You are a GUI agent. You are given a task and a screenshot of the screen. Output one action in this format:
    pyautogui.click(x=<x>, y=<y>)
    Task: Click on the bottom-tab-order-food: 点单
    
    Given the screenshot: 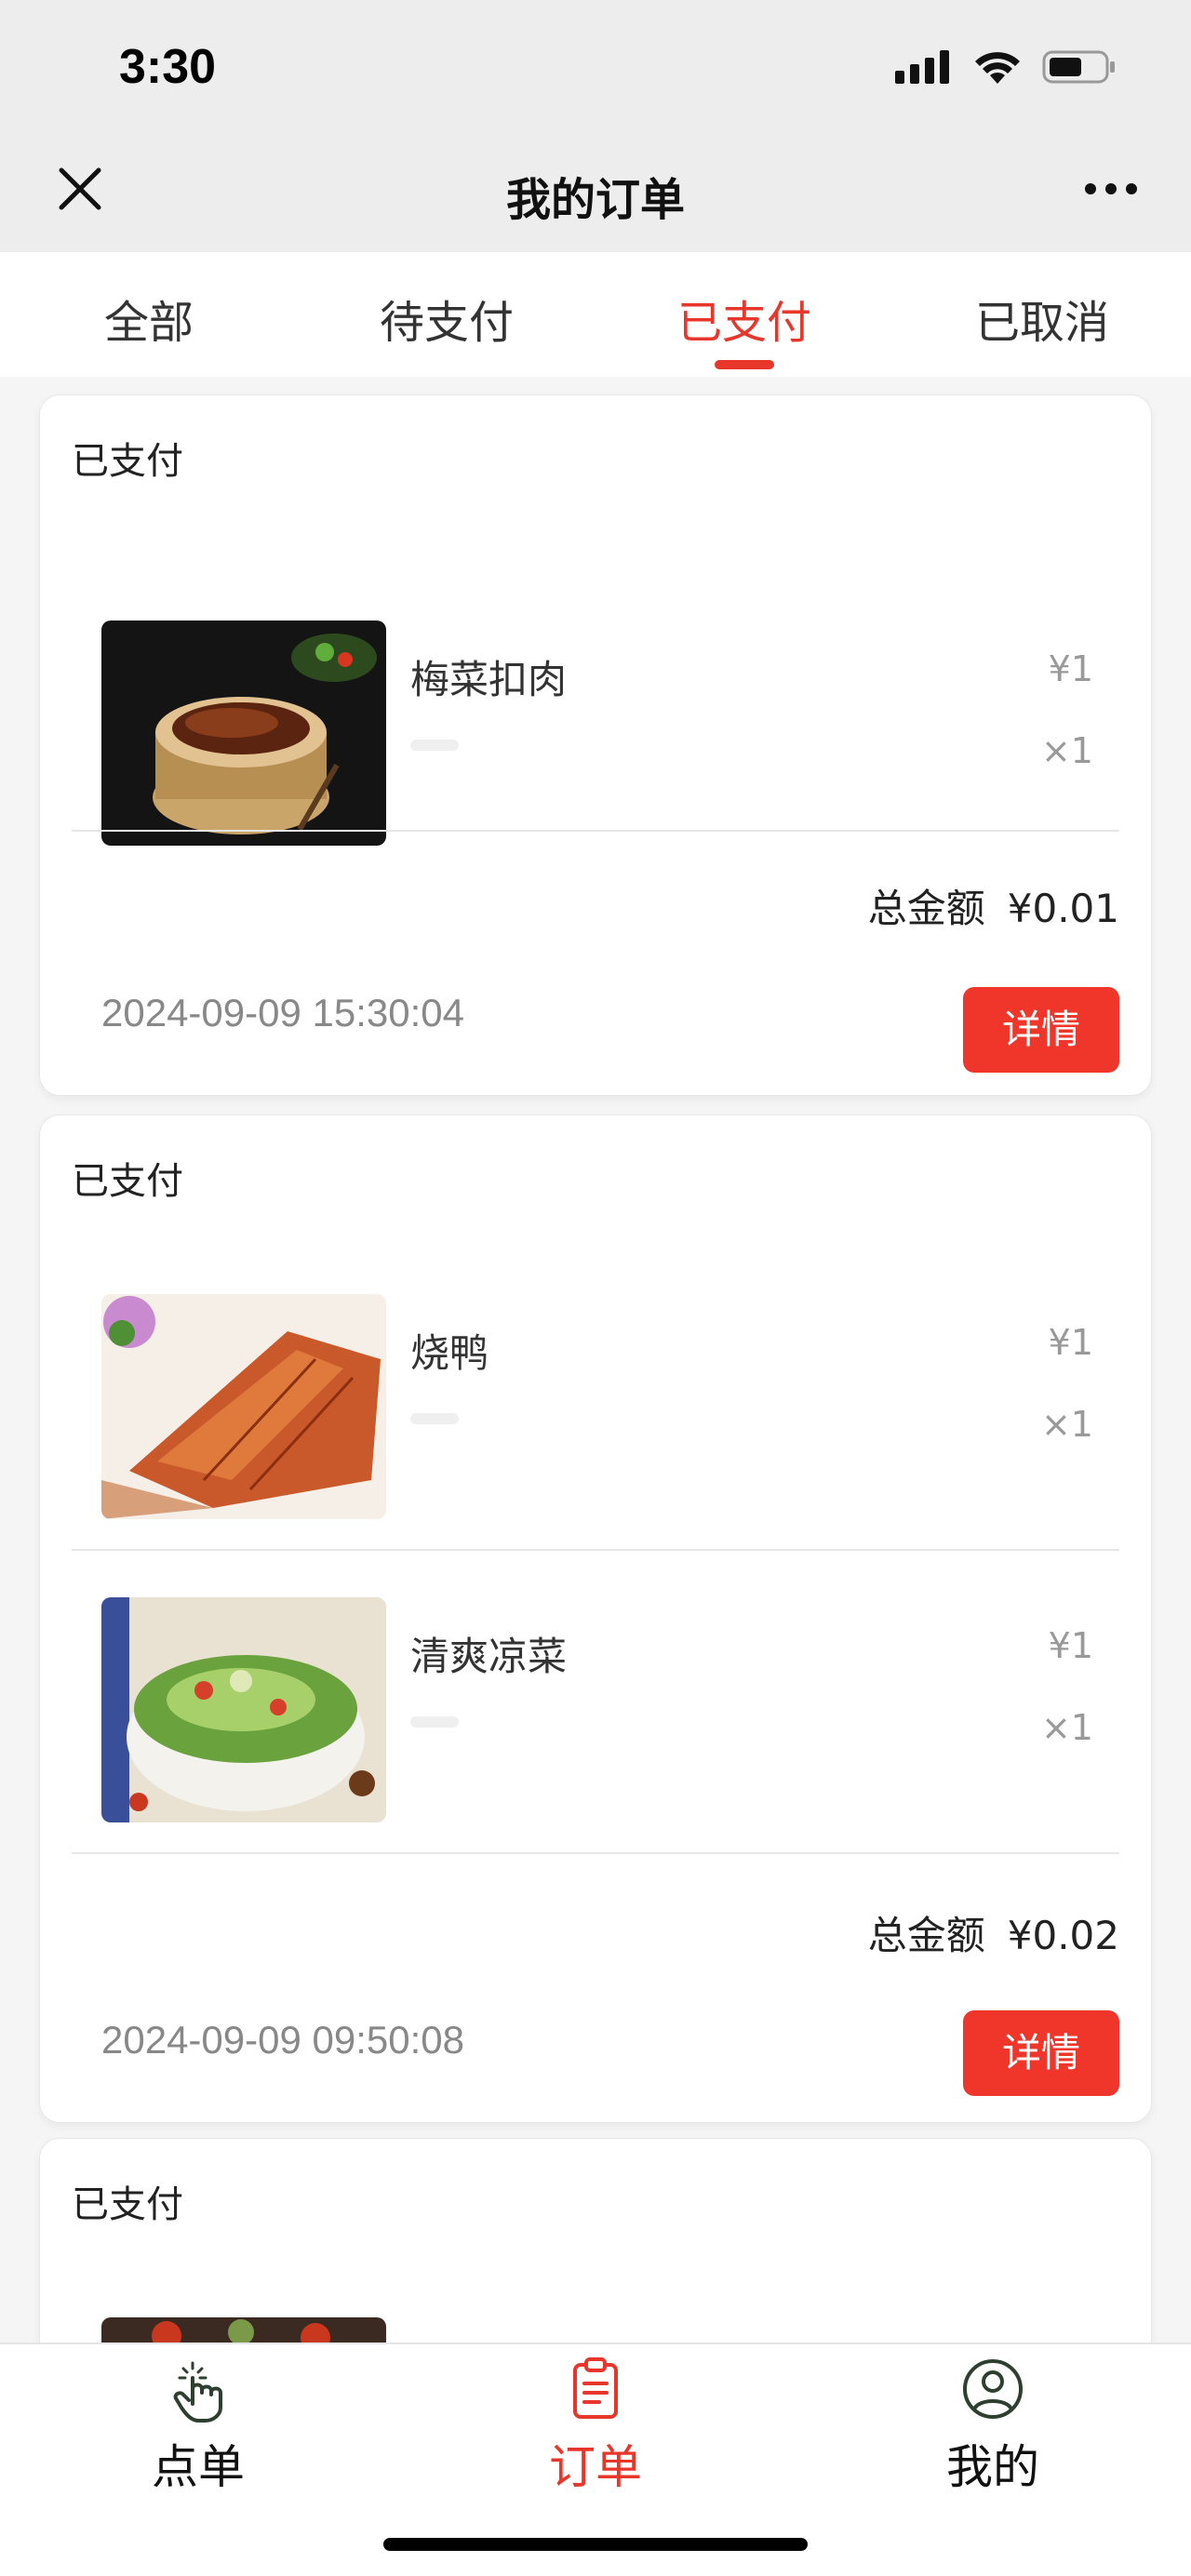 What is the action you would take?
    pyautogui.click(x=198, y=2437)
    